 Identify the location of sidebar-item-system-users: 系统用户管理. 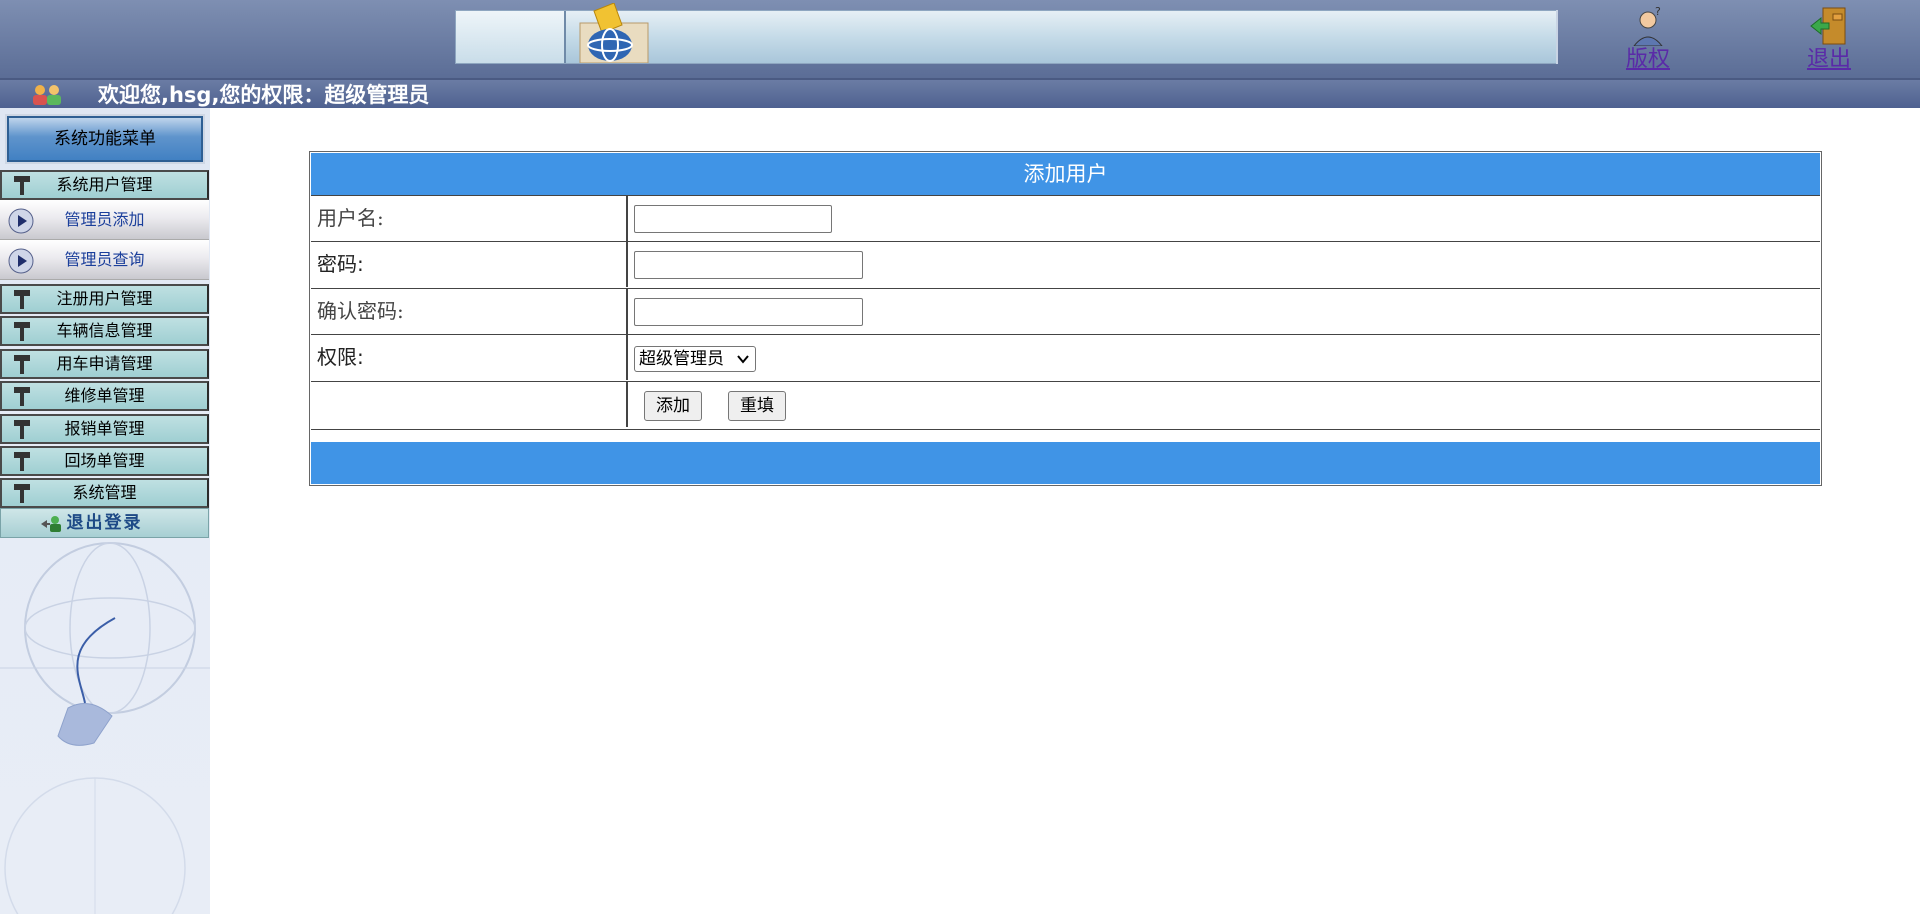
(104, 185).